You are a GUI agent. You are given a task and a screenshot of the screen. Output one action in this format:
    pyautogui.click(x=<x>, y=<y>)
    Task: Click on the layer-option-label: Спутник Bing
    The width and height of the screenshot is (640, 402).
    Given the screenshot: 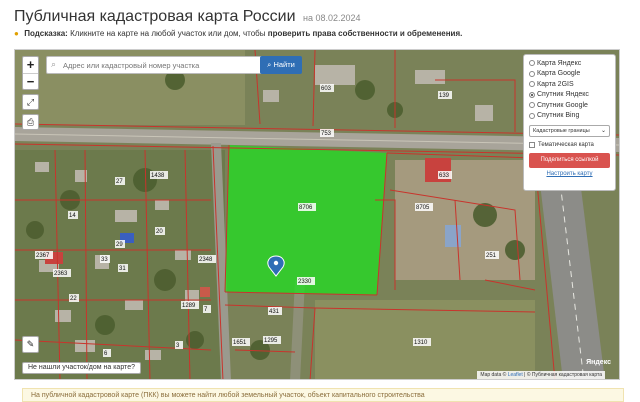 What is the action you would take?
    pyautogui.click(x=558, y=116)
    